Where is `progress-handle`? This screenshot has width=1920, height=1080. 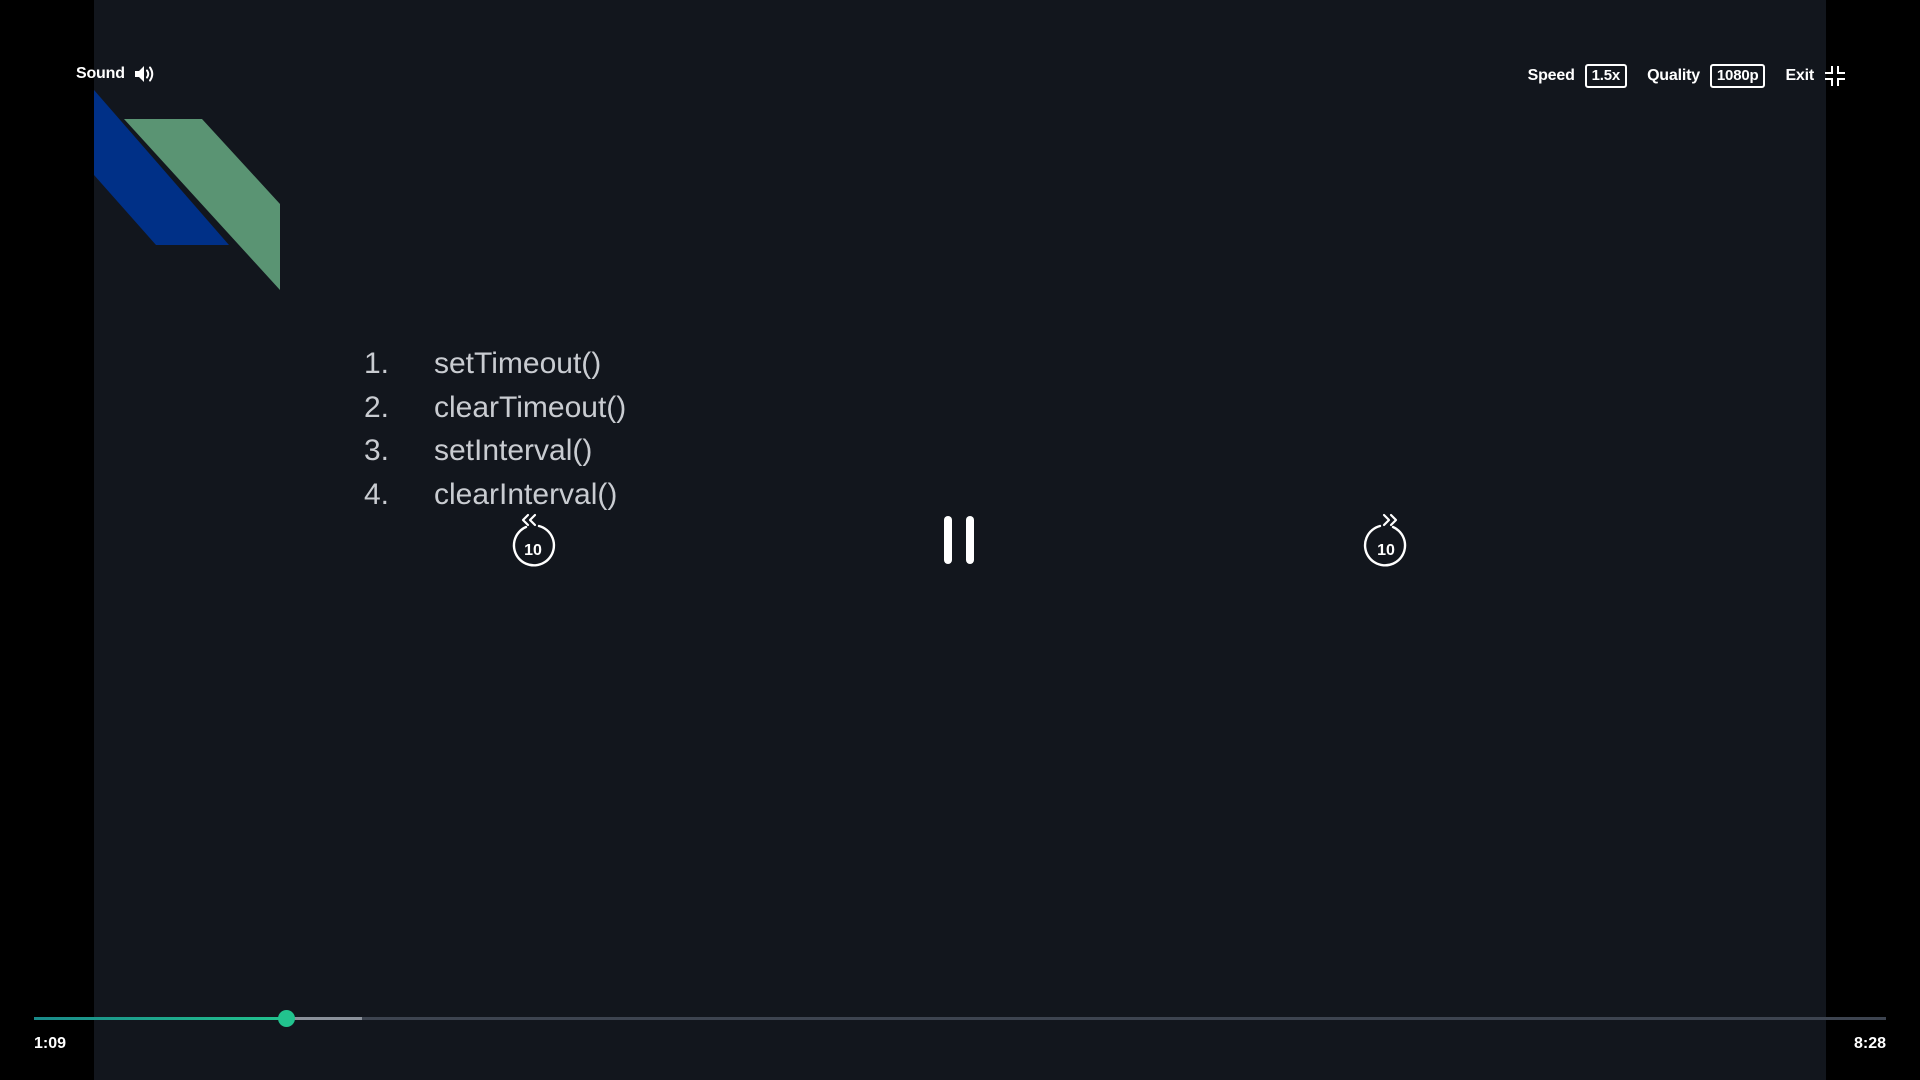 progress-handle is located at coordinates (286, 1018).